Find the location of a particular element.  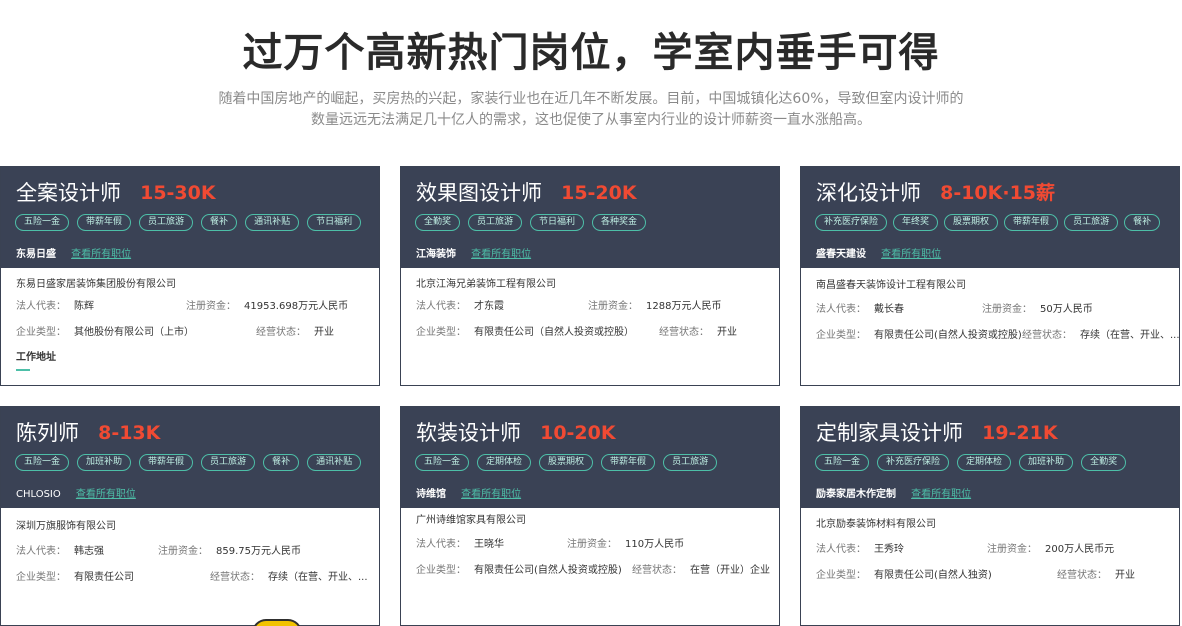

benefit-tags: 五险一金 加班补助 带薪年假 员工旅游 餐补 通讯补贴 is located at coordinates (192, 462).